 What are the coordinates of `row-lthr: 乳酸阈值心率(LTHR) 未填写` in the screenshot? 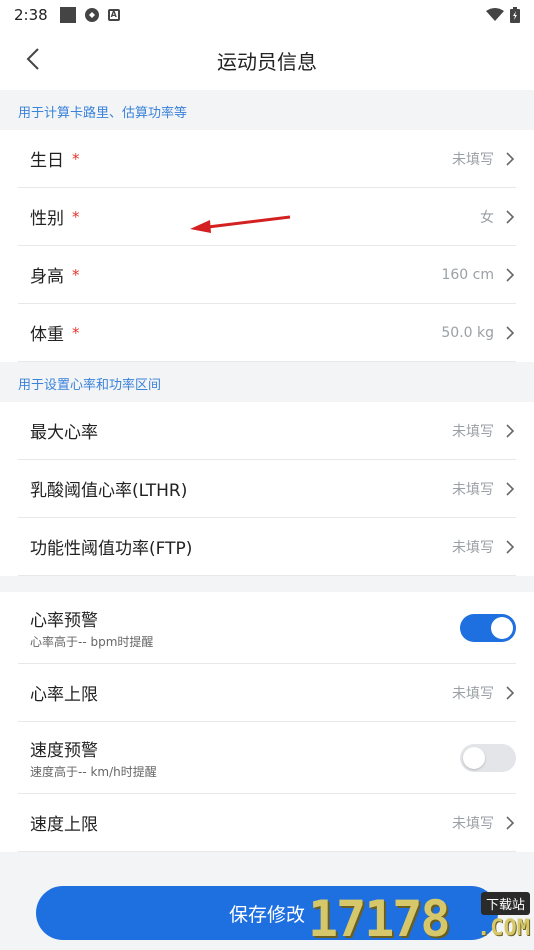 It's located at (267, 489).